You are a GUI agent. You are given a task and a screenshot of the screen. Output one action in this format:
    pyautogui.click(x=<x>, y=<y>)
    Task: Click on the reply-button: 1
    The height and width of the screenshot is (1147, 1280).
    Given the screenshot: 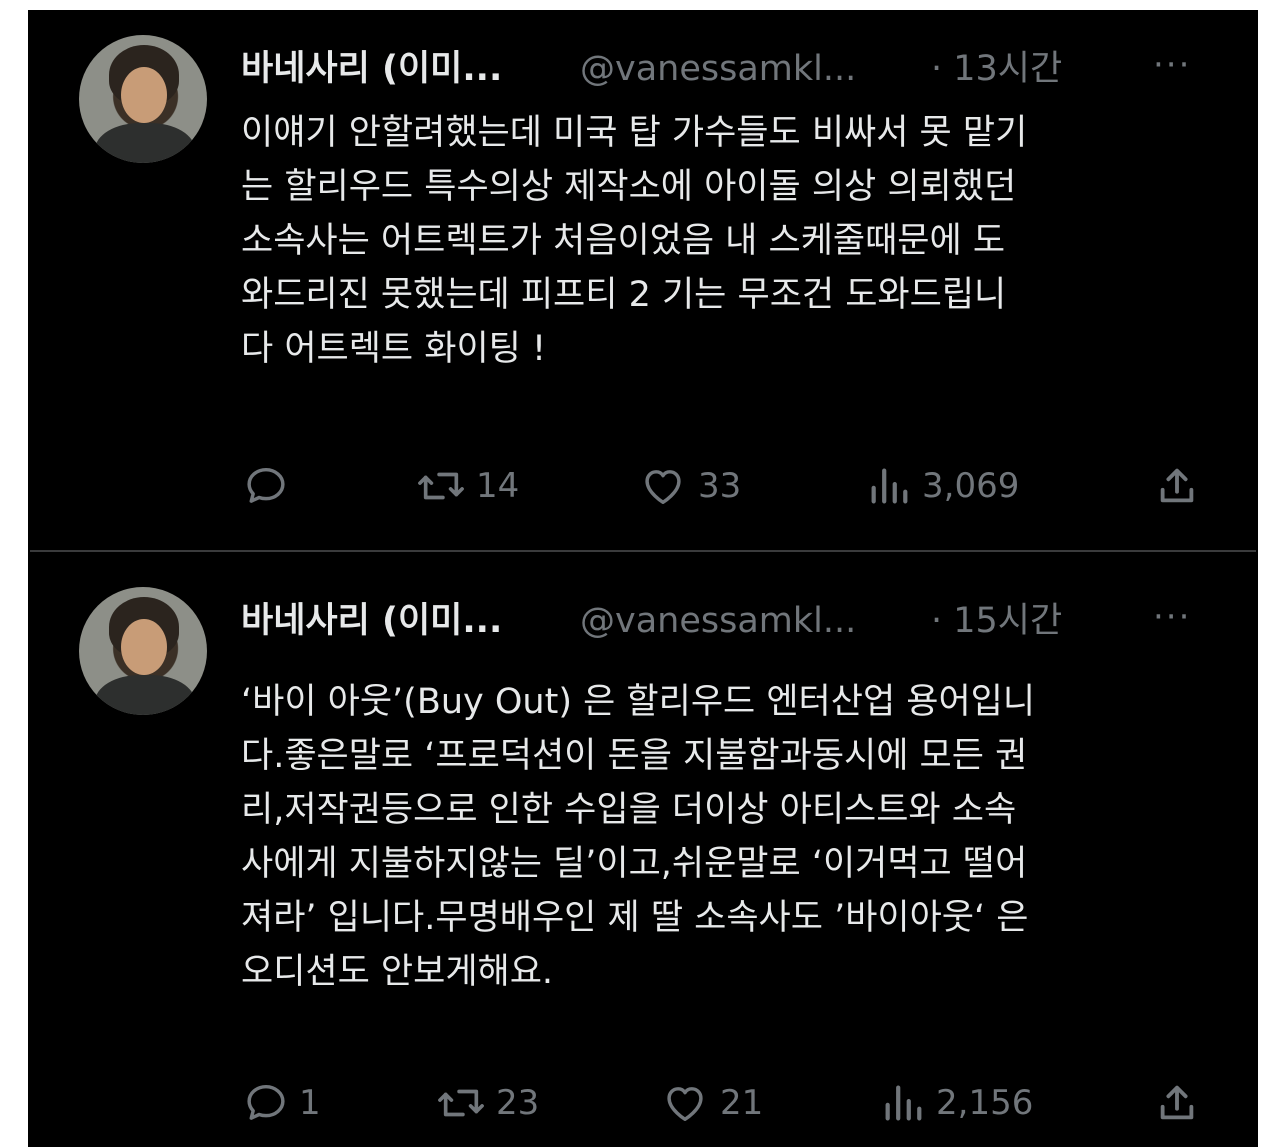 What is the action you would take?
    pyautogui.click(x=282, y=1103)
    